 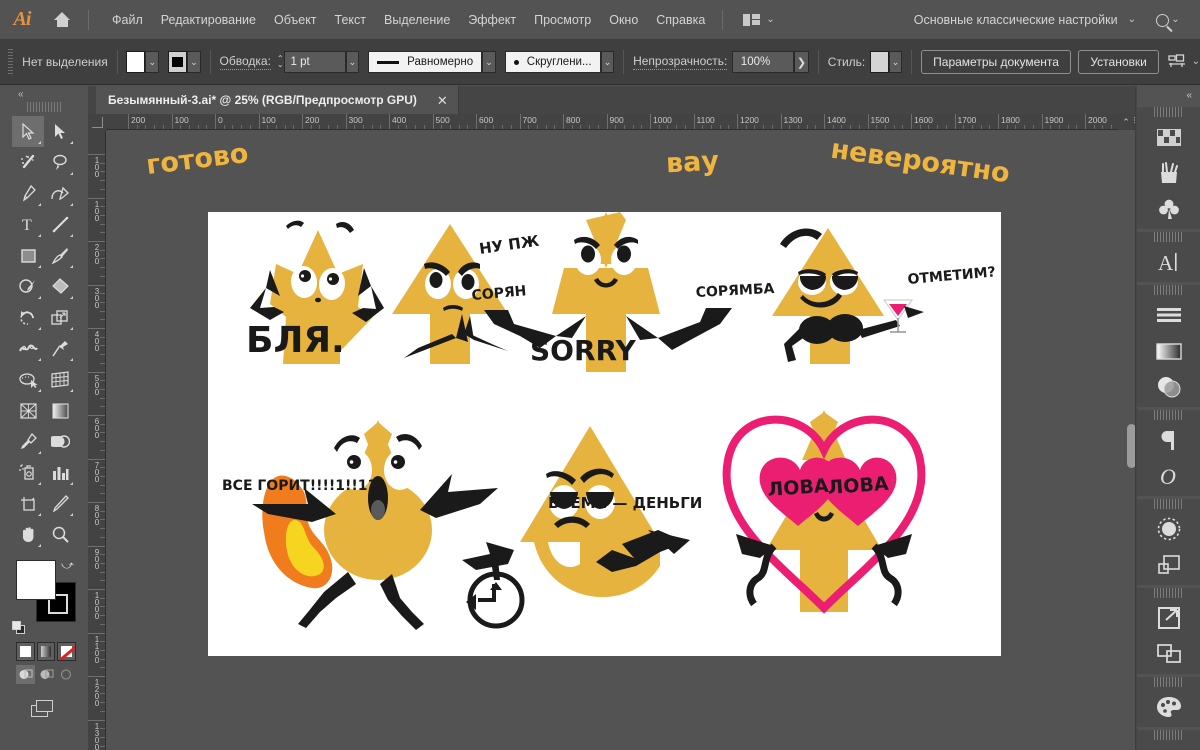 What do you see at coordinates (60, 162) in the screenshot?
I see `lasso-tool` at bounding box center [60, 162].